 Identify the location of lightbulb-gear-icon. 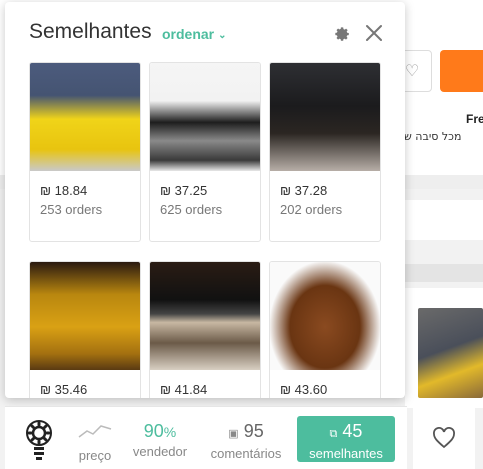
(39, 440).